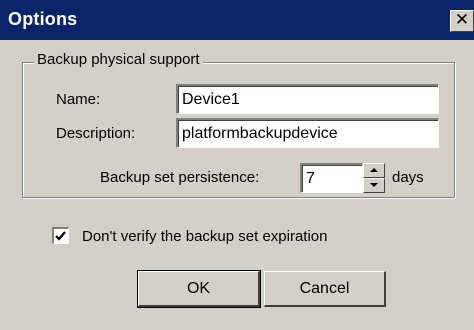 The image size is (474, 330). I want to click on persistence-spinner, so click(374, 178).